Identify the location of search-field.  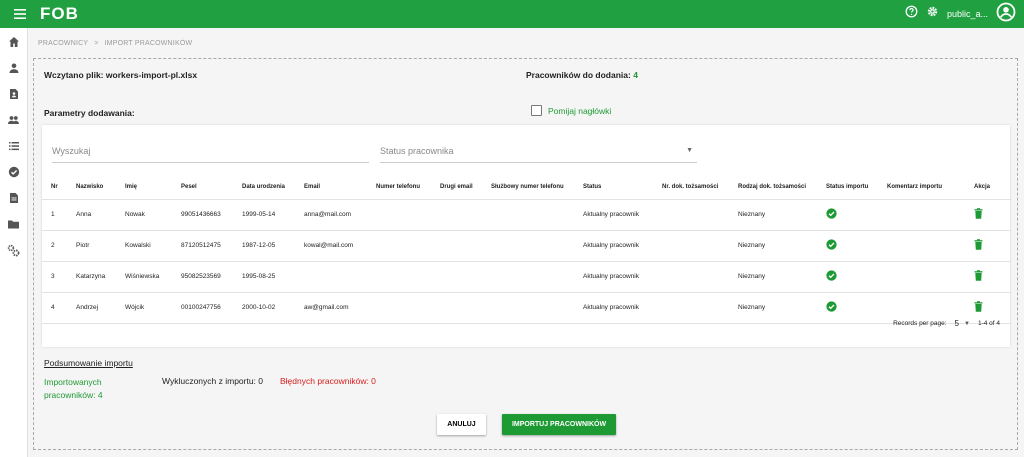
(210, 151).